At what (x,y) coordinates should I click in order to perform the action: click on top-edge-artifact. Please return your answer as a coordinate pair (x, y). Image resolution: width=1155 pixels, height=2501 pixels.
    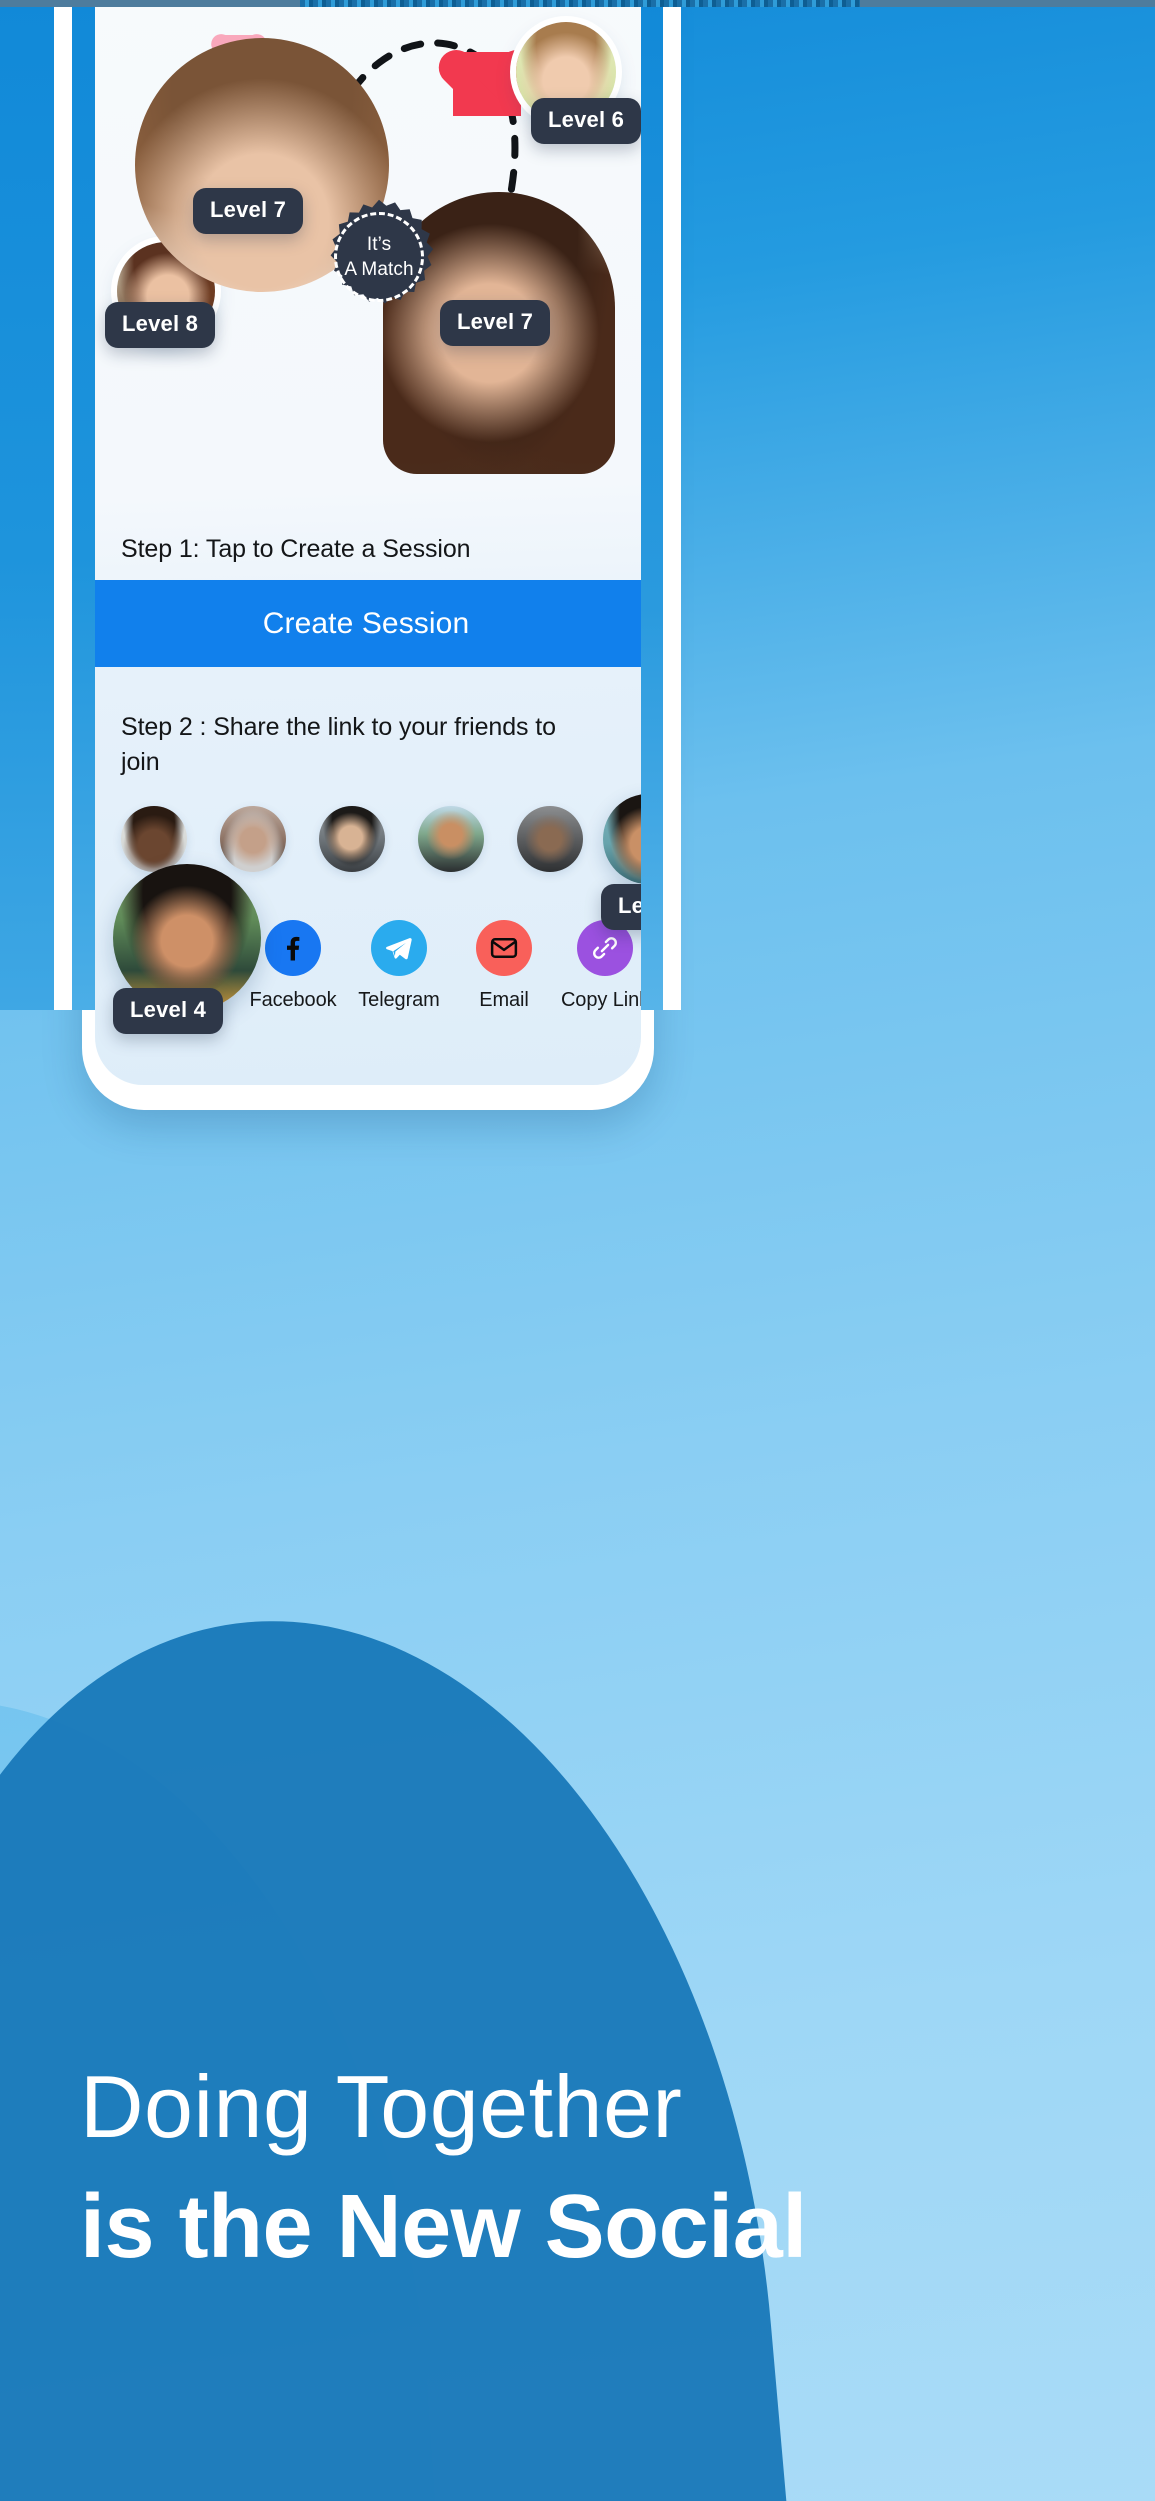
    Looking at the image, I should click on (580, 3).